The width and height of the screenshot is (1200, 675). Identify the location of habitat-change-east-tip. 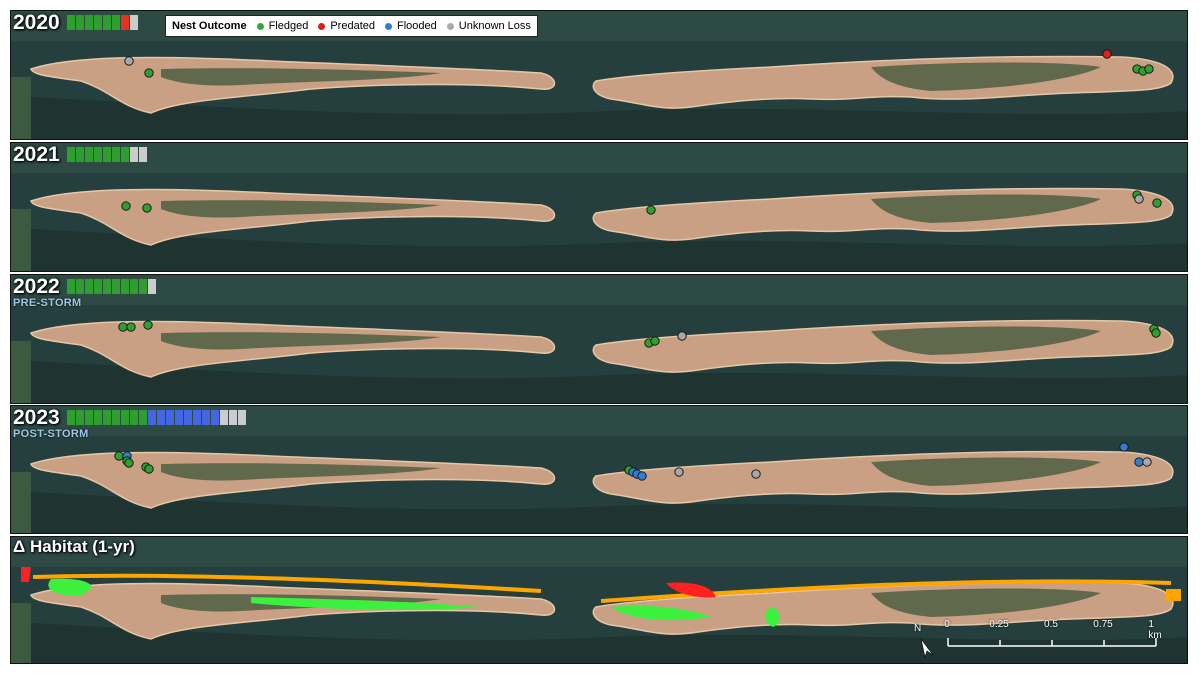
(1173, 595).